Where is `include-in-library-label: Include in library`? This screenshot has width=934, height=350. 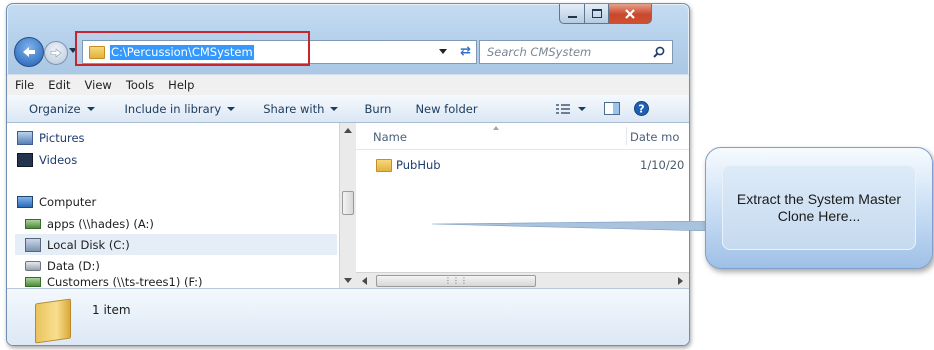 include-in-library-label: Include in library is located at coordinates (173, 108).